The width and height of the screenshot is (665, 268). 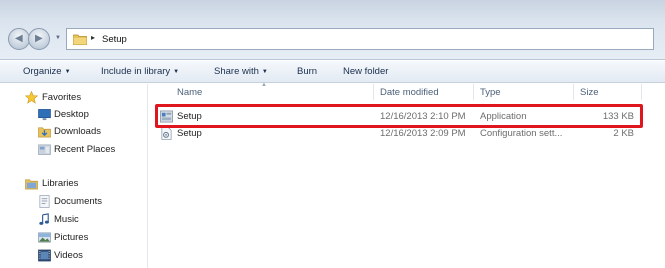 I want to click on column-header-row: ▲ Name Date modified Type Size, so click(x=407, y=91).